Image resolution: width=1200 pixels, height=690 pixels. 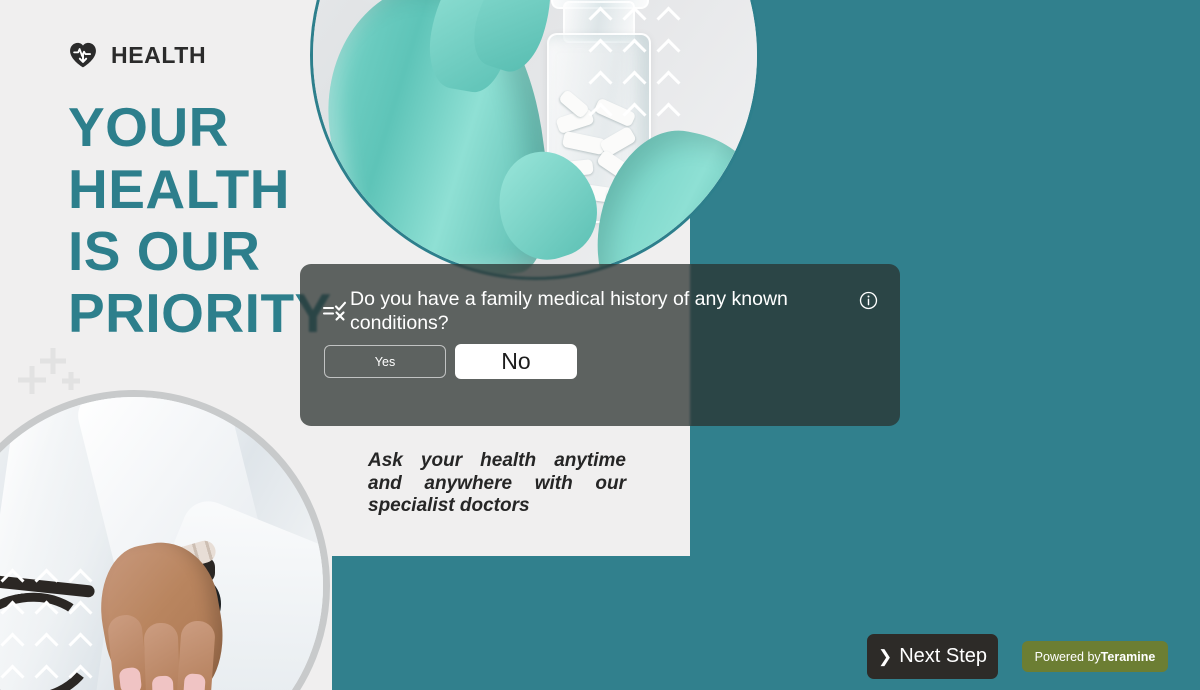 I want to click on answer-no-button: No, so click(x=516, y=361).